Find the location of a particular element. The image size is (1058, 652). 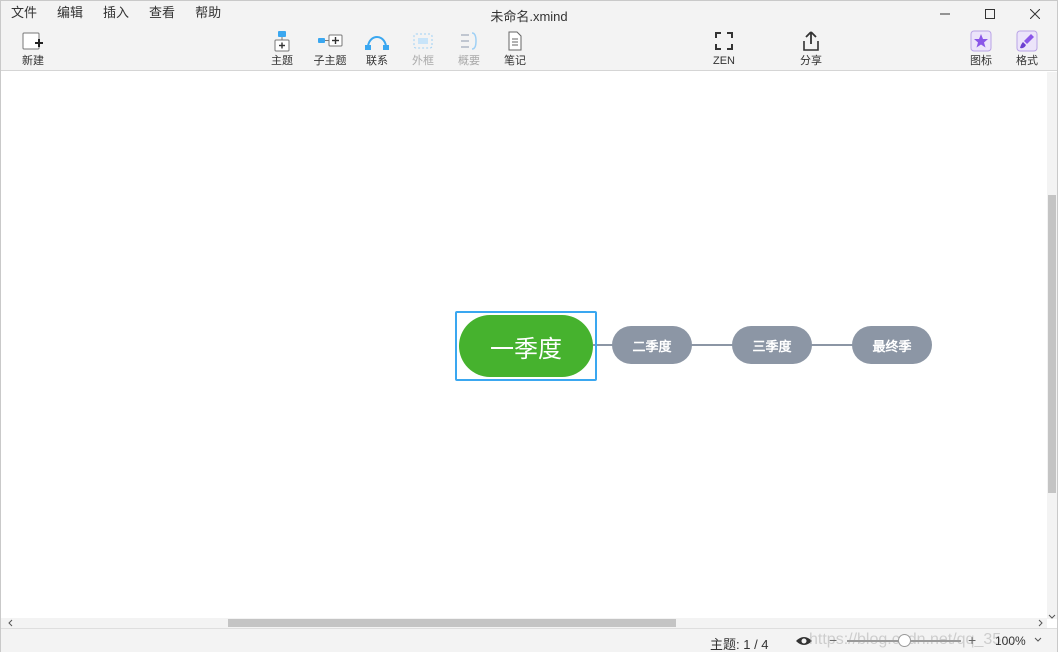

relationship-icon is located at coordinates (377, 41).